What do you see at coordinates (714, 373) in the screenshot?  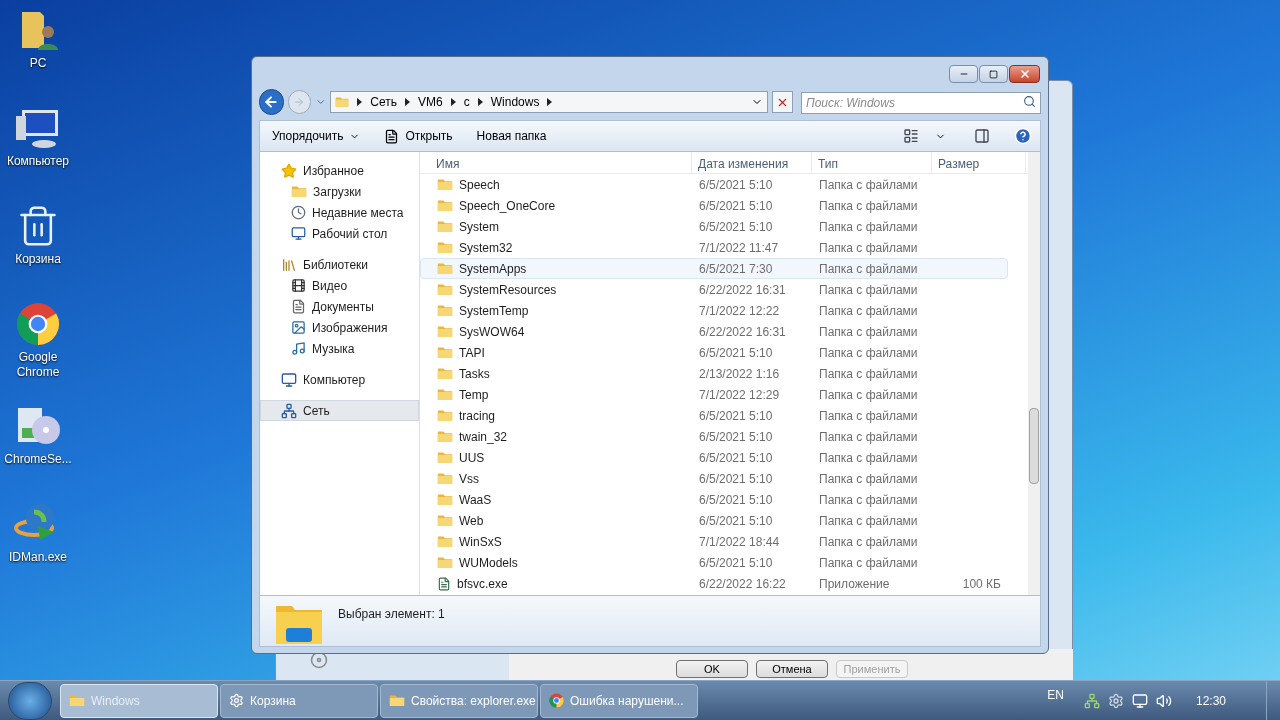 I see `file-row: Tasks 2/13/2022 1:16 Папка с файлами` at bounding box center [714, 373].